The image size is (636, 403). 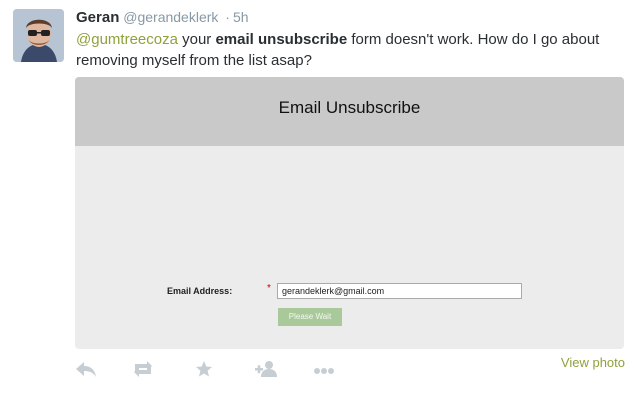 What do you see at coordinates (593, 362) in the screenshot?
I see `view-photo-link: View photo` at bounding box center [593, 362].